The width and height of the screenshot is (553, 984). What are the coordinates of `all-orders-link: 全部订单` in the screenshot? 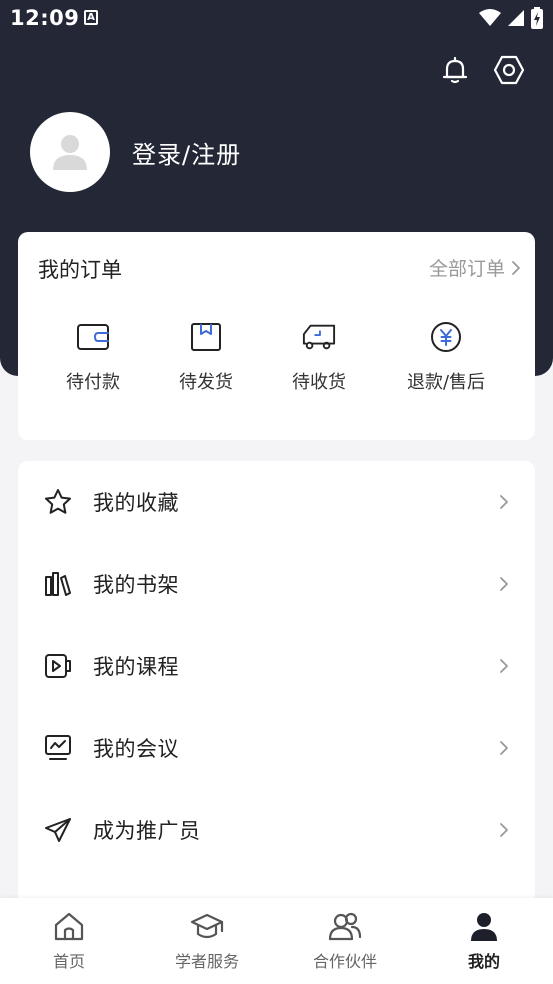 It's located at (475, 267).